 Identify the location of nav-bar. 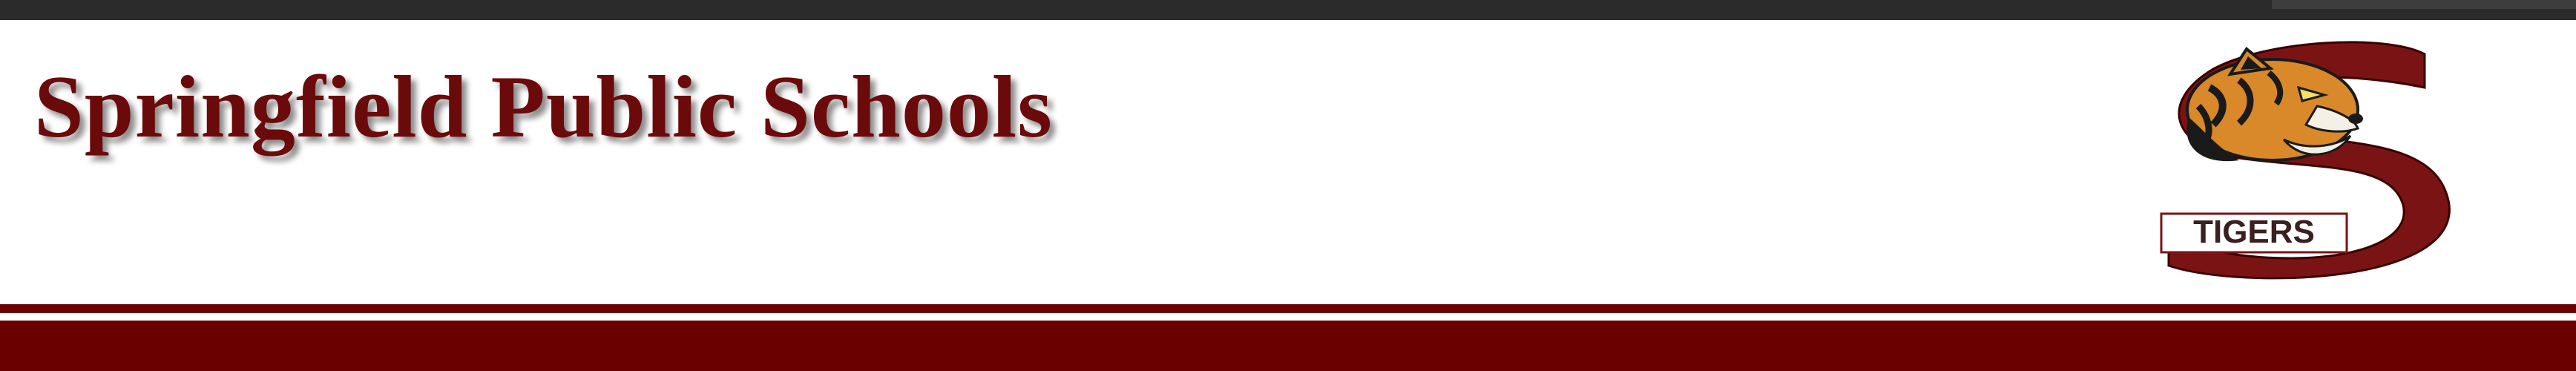
(1288, 346).